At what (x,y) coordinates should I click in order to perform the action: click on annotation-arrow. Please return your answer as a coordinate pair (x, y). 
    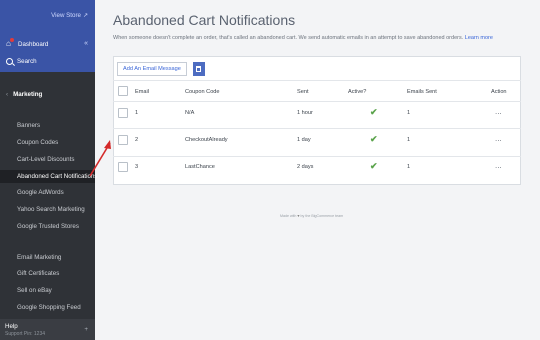
    Looking at the image, I should click on (100, 158).